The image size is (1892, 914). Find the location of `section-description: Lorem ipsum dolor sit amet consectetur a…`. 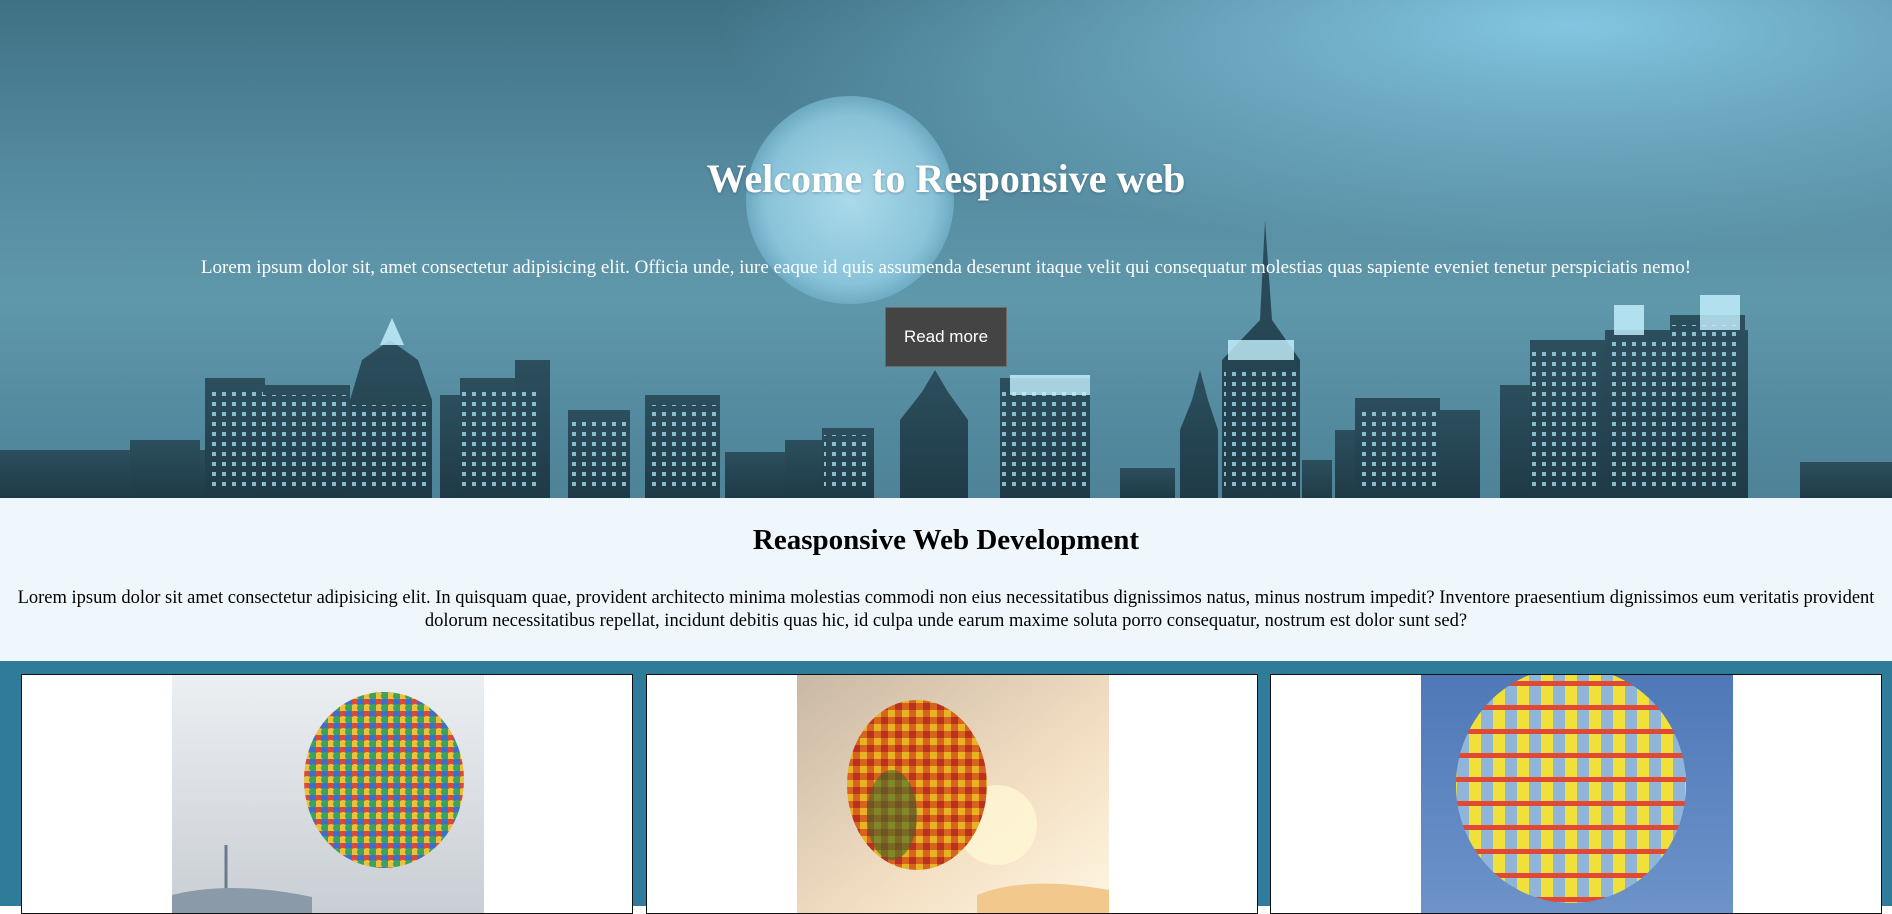

section-description: Lorem ipsum dolor sit amet consectetur a… is located at coordinates (946, 609).